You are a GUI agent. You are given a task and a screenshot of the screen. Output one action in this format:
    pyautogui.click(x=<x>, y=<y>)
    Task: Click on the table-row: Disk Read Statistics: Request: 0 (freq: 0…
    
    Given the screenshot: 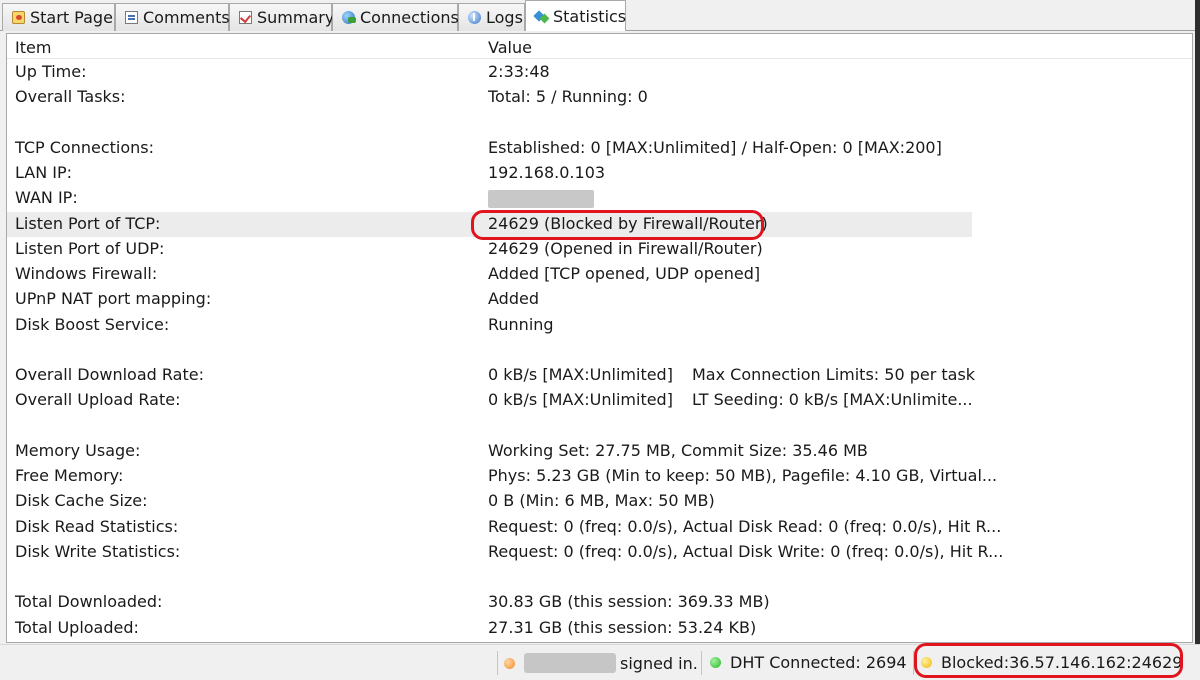 What is the action you would take?
    pyautogui.click(x=504, y=527)
    